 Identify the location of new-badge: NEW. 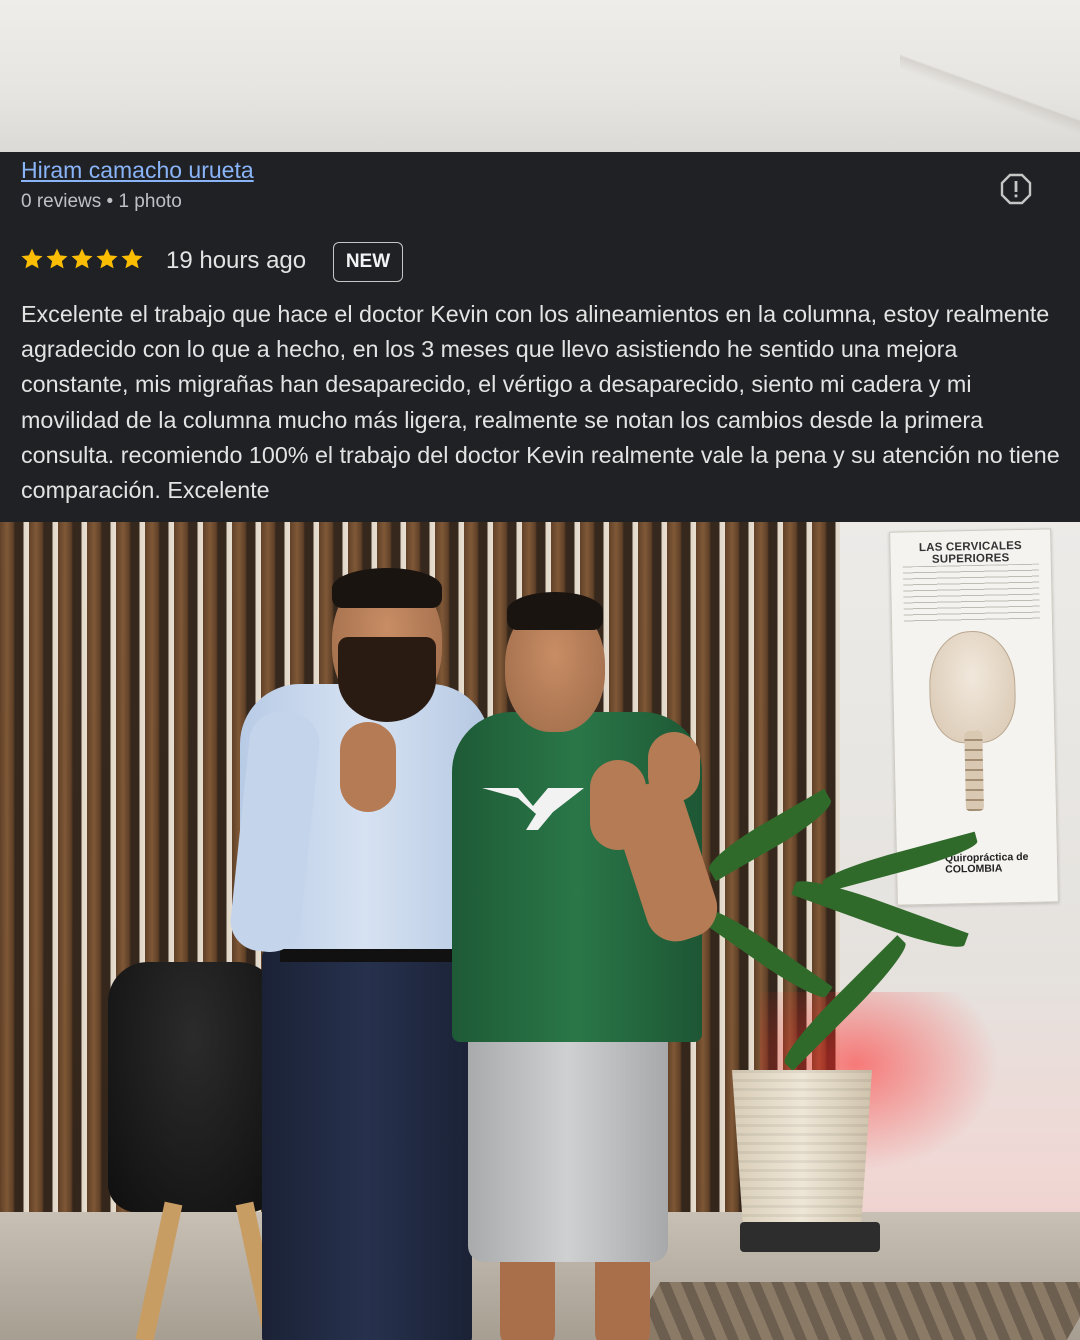
(368, 262).